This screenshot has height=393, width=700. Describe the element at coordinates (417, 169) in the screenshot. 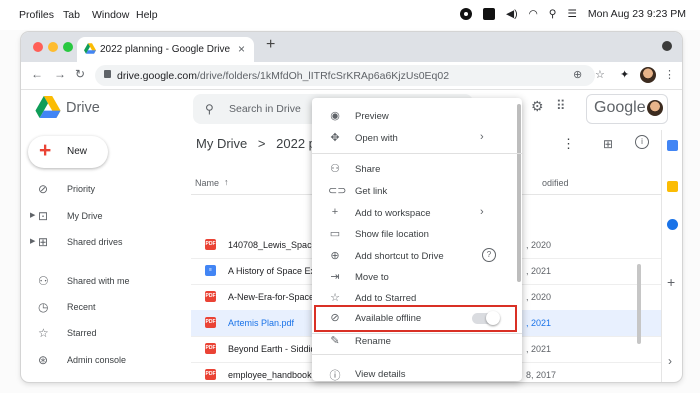

I see `menu-item-share: ⚇ Share` at that location.